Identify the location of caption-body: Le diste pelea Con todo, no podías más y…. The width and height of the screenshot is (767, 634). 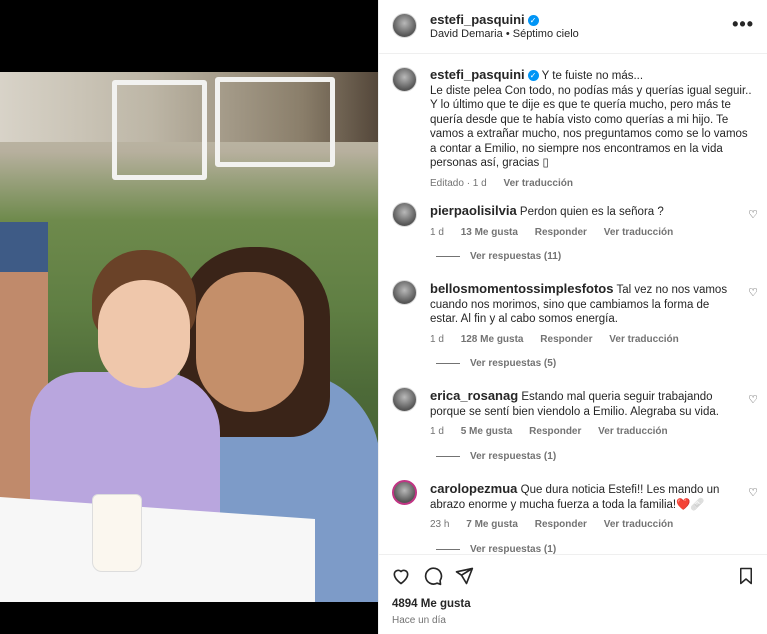
(591, 127).